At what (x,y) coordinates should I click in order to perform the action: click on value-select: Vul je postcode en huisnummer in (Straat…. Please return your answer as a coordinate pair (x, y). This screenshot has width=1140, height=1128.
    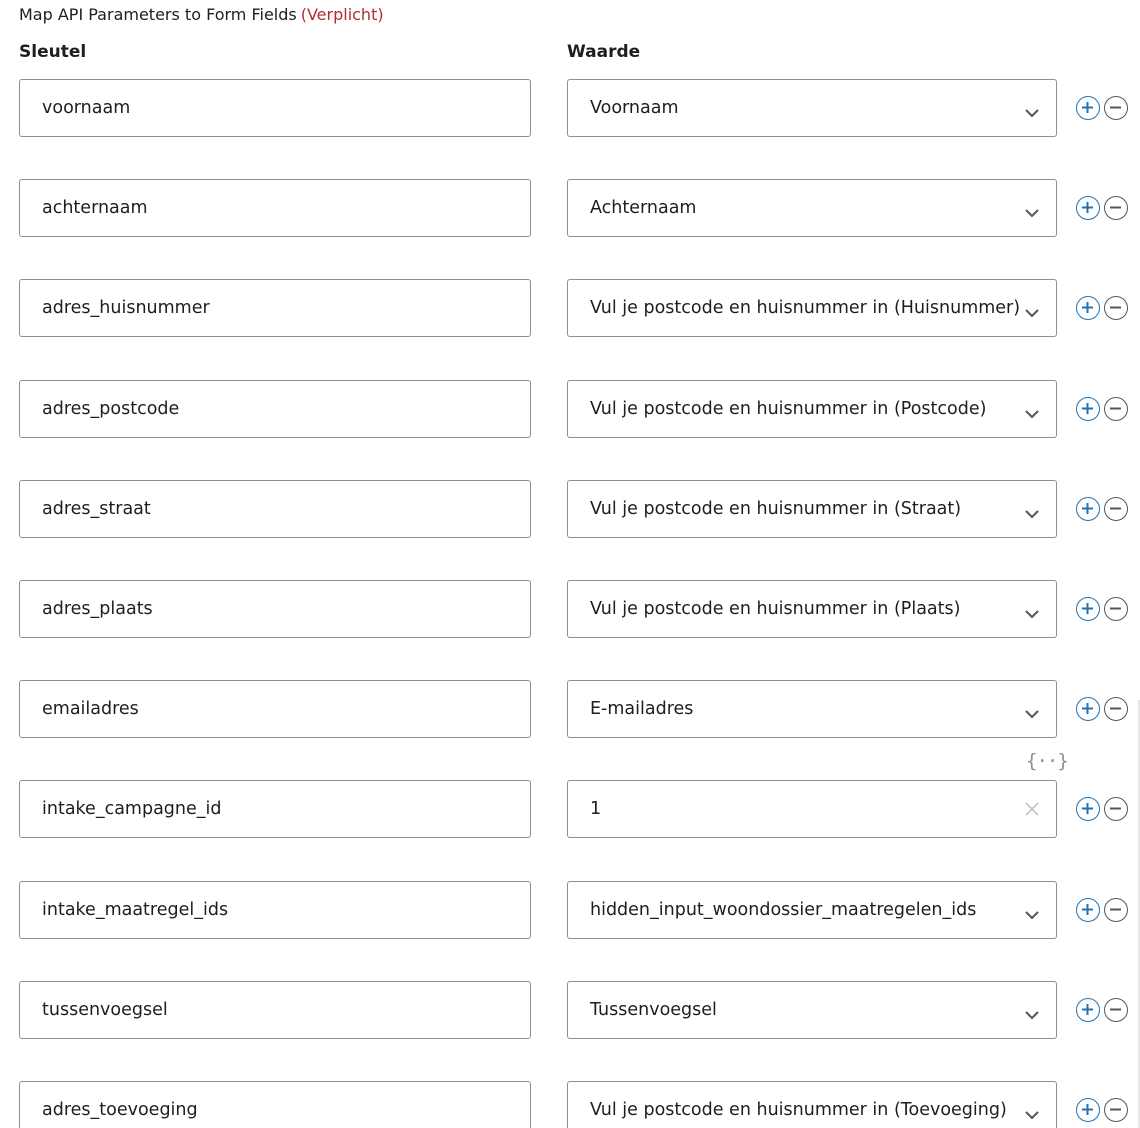
    Looking at the image, I should click on (812, 508).